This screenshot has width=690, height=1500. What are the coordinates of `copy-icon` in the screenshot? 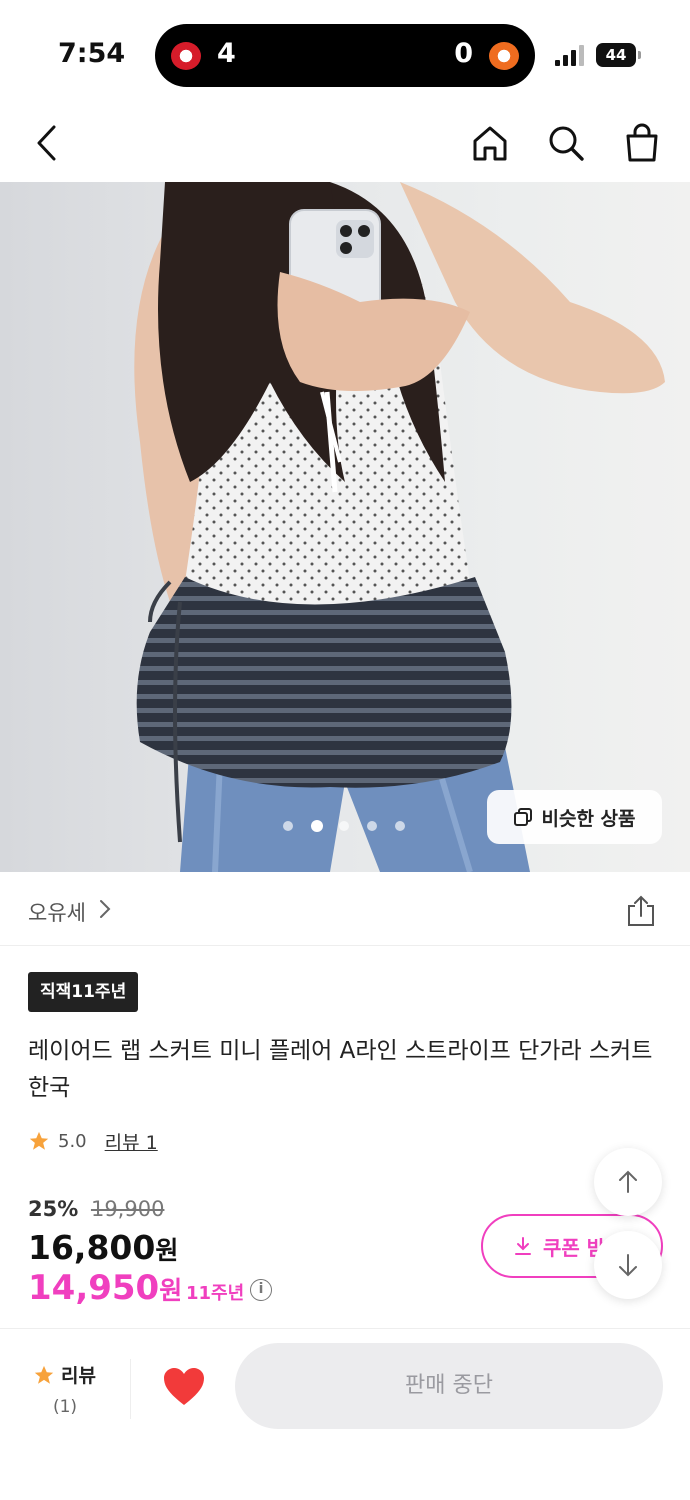 It's located at (523, 817).